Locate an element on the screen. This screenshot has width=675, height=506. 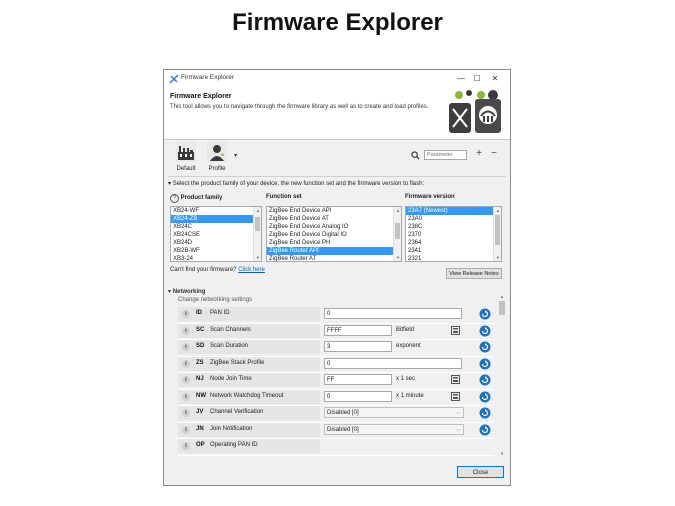
chevron-down-icon: ⌵ is located at coordinates (458, 413).